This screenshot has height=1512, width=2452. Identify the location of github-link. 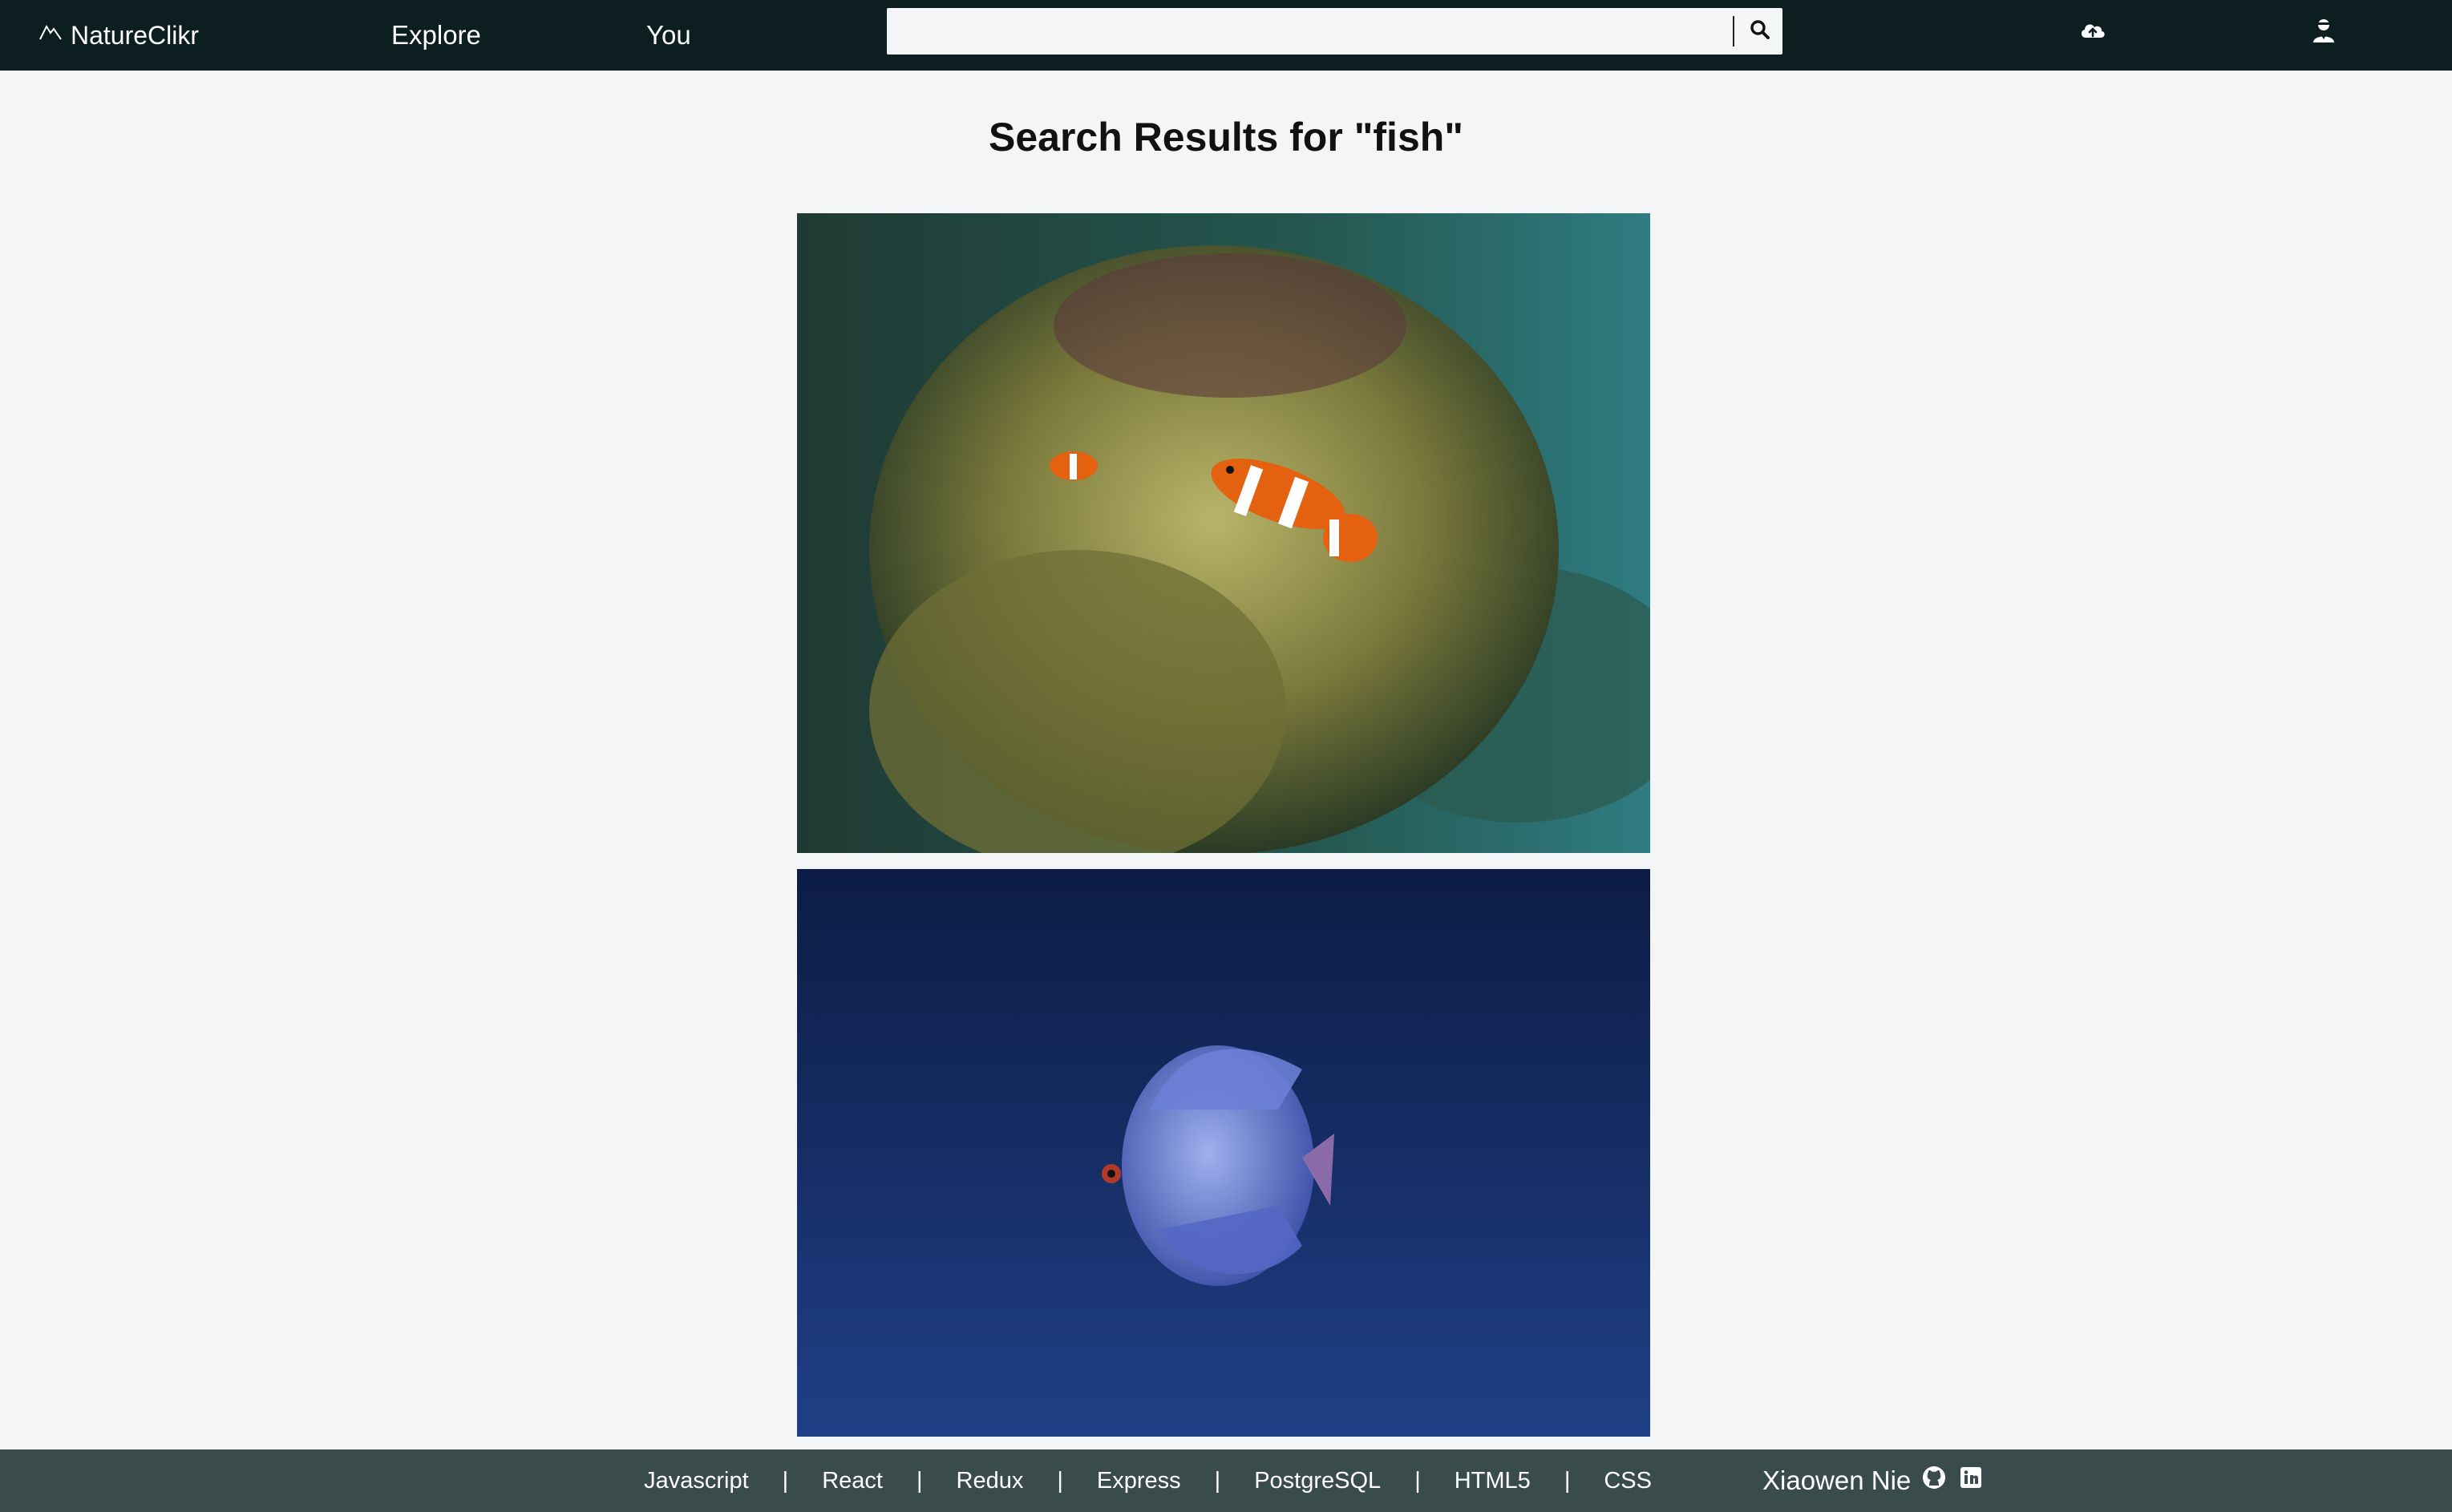
(1934, 1481).